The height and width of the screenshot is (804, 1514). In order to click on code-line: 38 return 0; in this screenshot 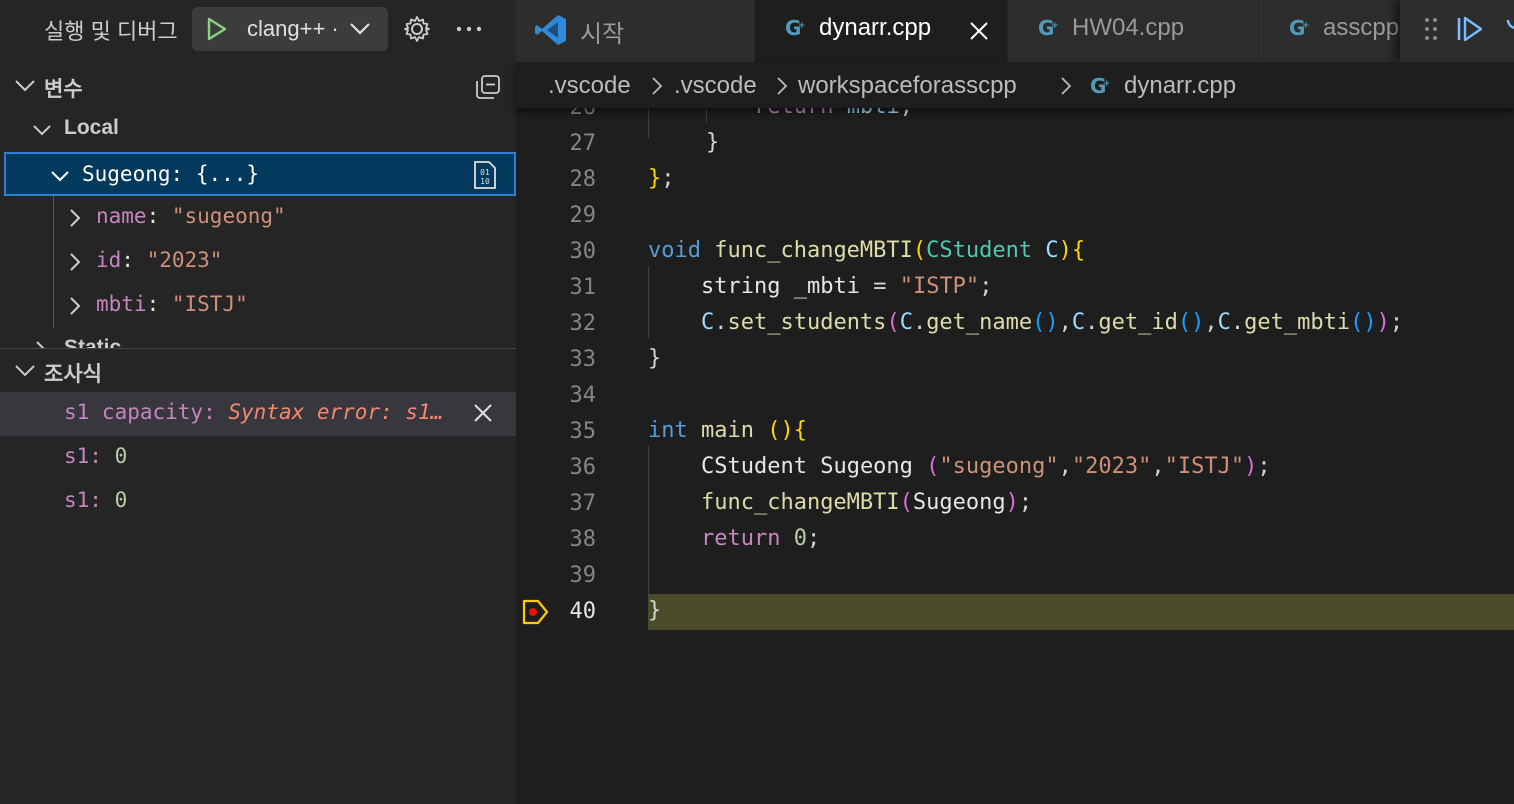, I will do `click(695, 539)`.